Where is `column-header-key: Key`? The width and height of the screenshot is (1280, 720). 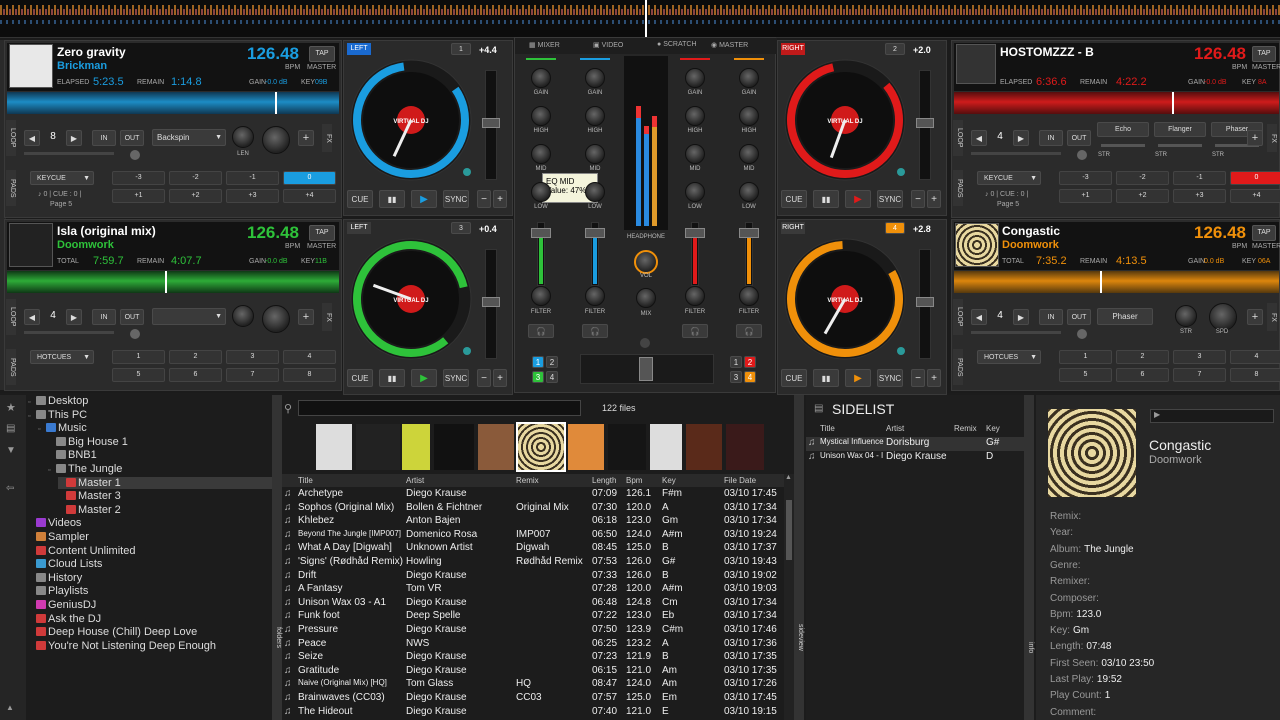 column-header-key: Key is located at coordinates (669, 480).